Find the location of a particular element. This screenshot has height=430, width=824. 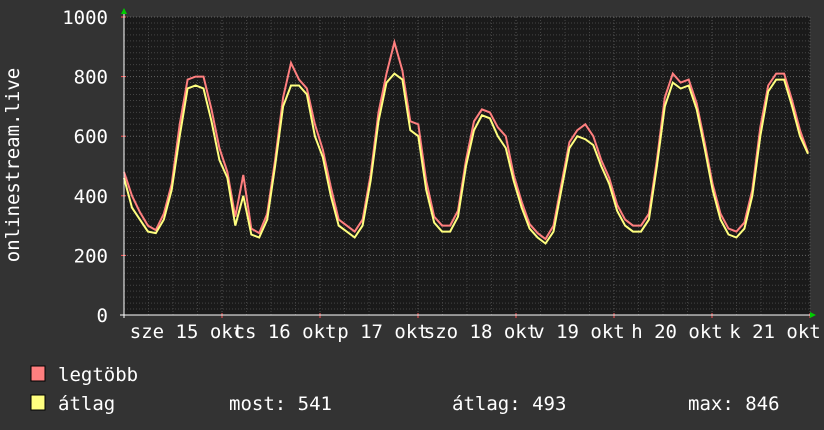

legend-label-max: legtöbb is located at coordinates (98, 375).